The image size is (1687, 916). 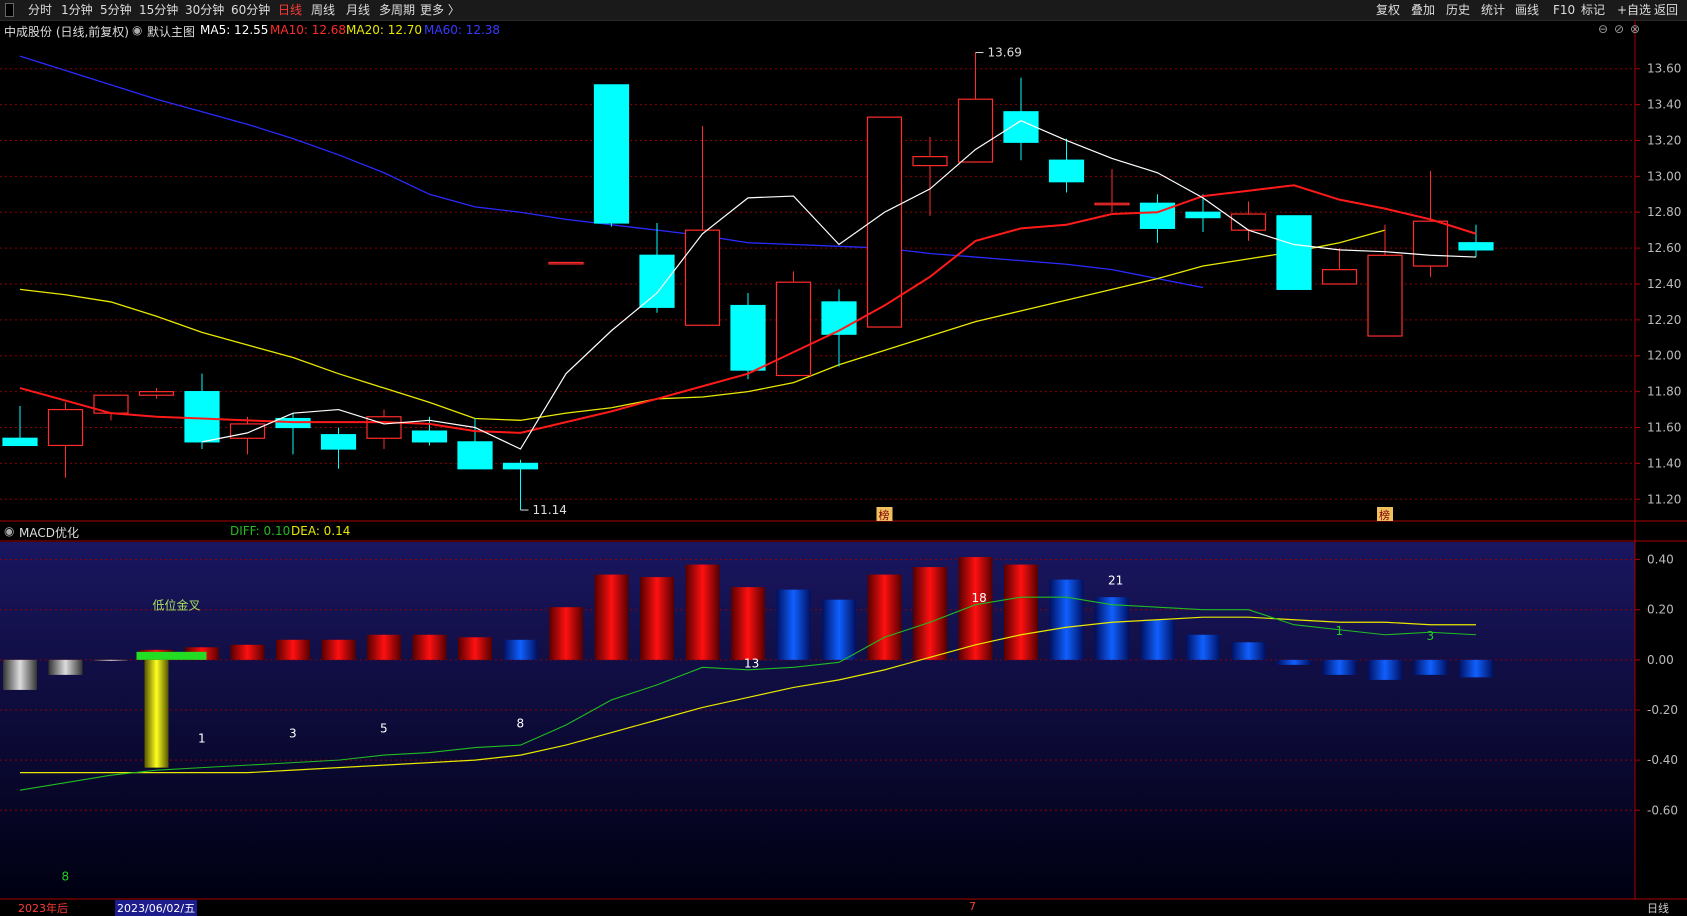 I want to click on toolbar-right-2: 历史, so click(x=1458, y=10).